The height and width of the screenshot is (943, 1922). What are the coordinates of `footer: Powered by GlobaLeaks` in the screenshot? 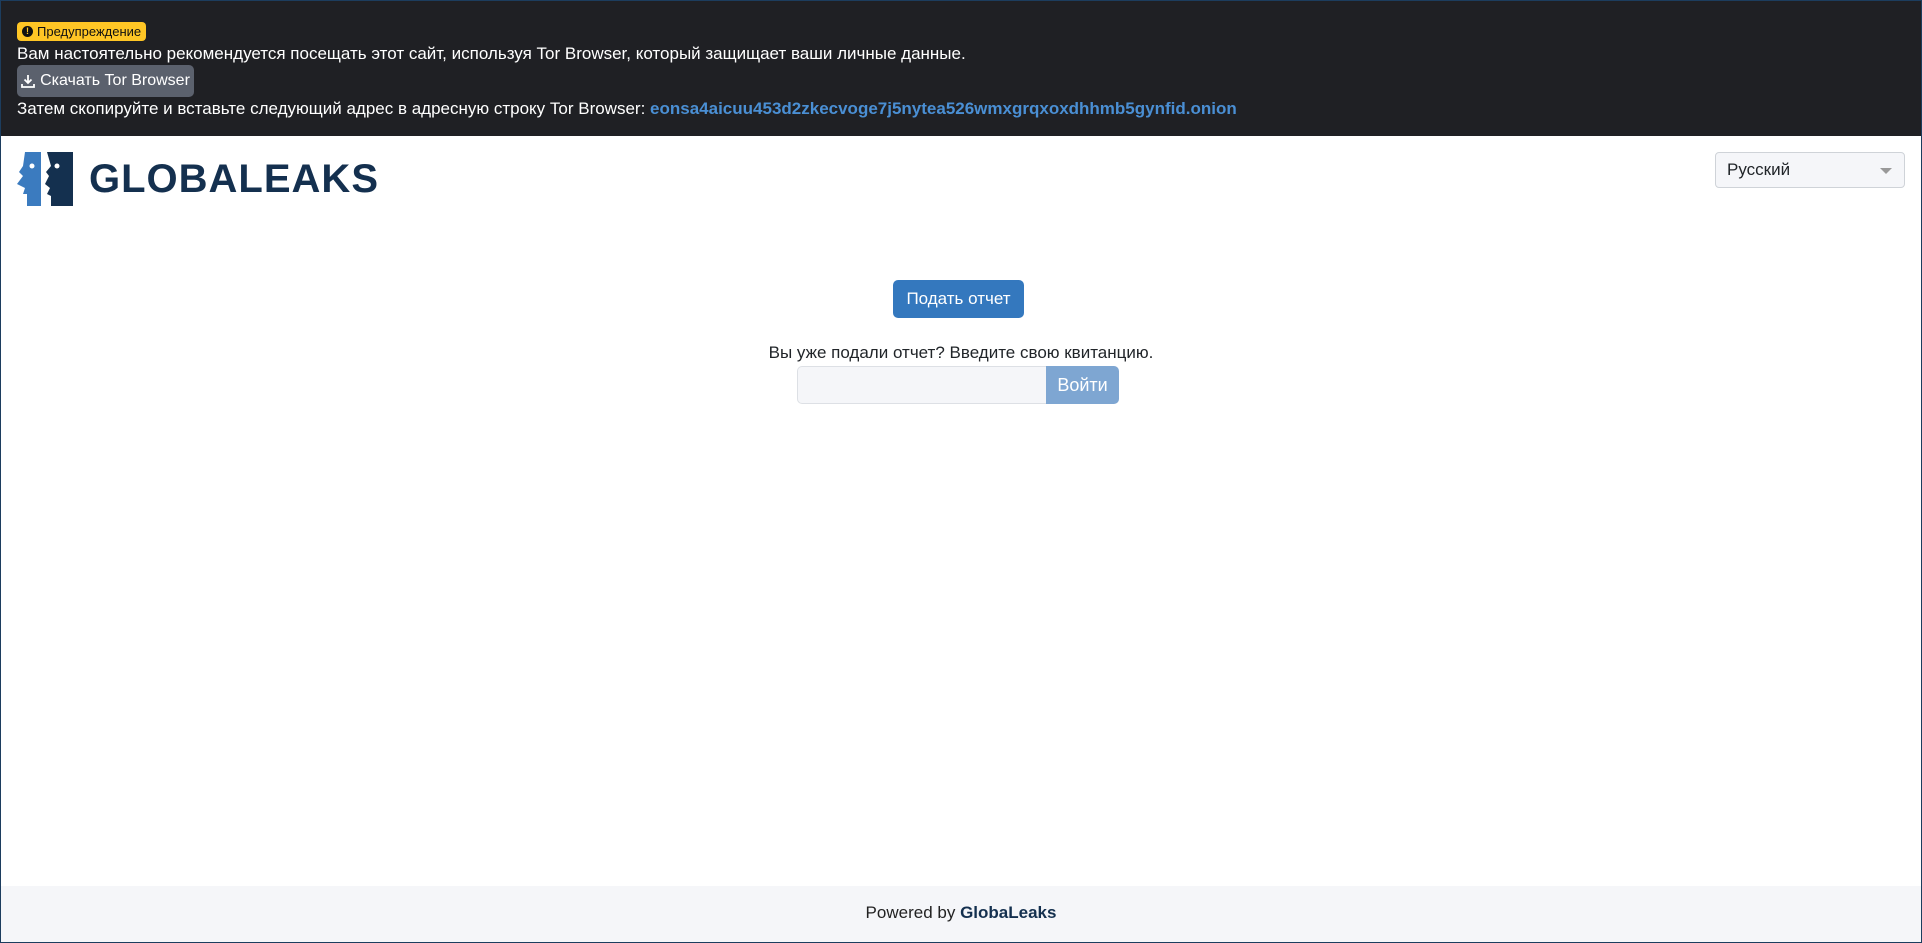 It's located at (961, 914).